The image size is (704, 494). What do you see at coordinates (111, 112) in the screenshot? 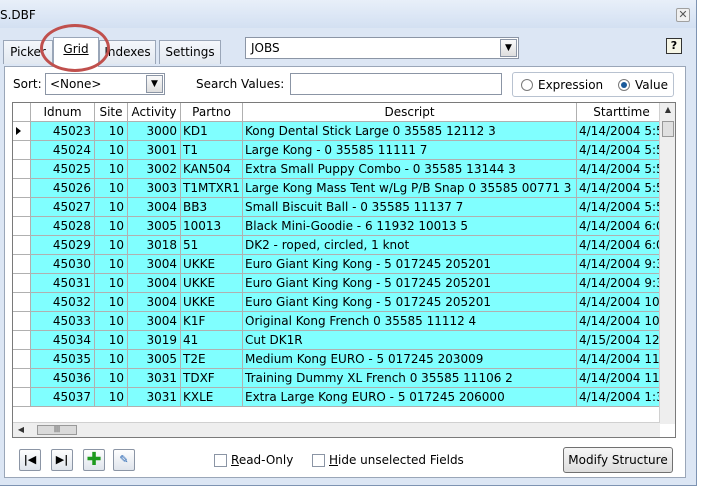
I see `column-header: Site` at bounding box center [111, 112].